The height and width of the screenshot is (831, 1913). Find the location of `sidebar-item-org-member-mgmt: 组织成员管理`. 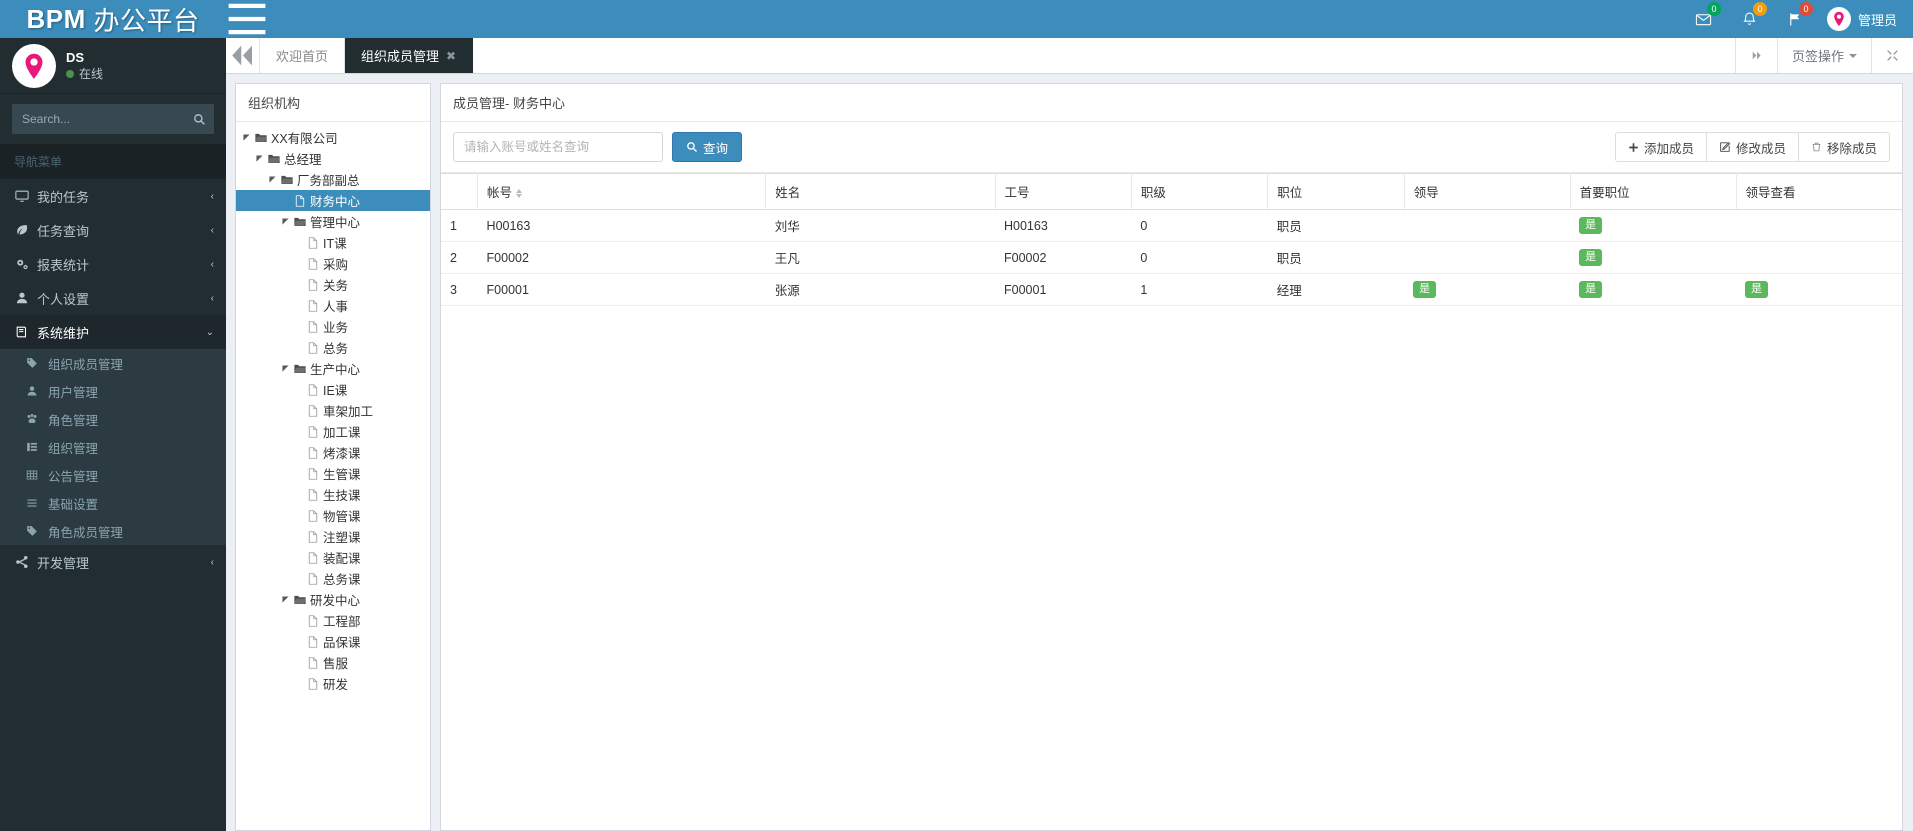

sidebar-item-org-member-mgmt: 组织成员管理 is located at coordinates (113, 363).